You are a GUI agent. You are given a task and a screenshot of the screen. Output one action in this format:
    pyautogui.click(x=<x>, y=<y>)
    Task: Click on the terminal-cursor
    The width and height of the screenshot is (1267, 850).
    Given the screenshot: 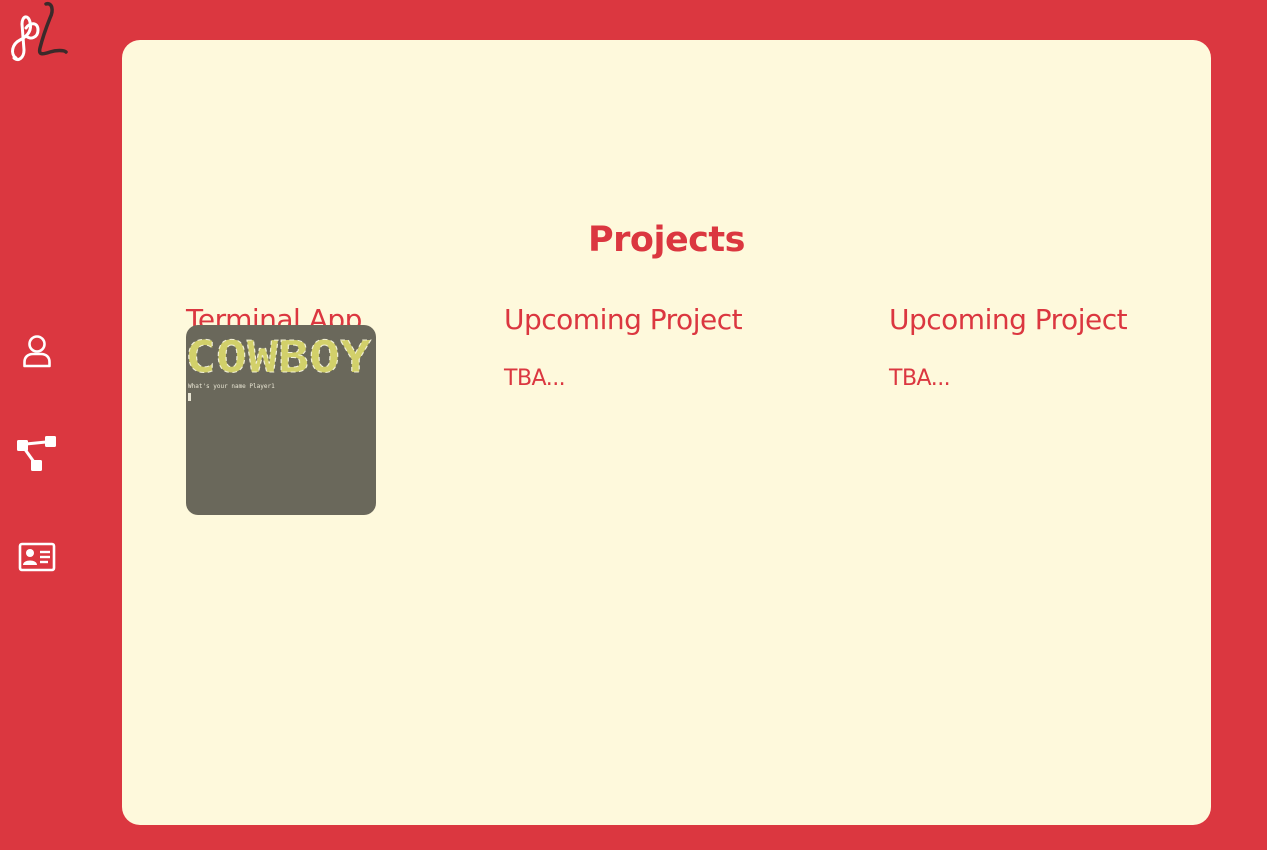 What is the action you would take?
    pyautogui.click(x=189, y=397)
    